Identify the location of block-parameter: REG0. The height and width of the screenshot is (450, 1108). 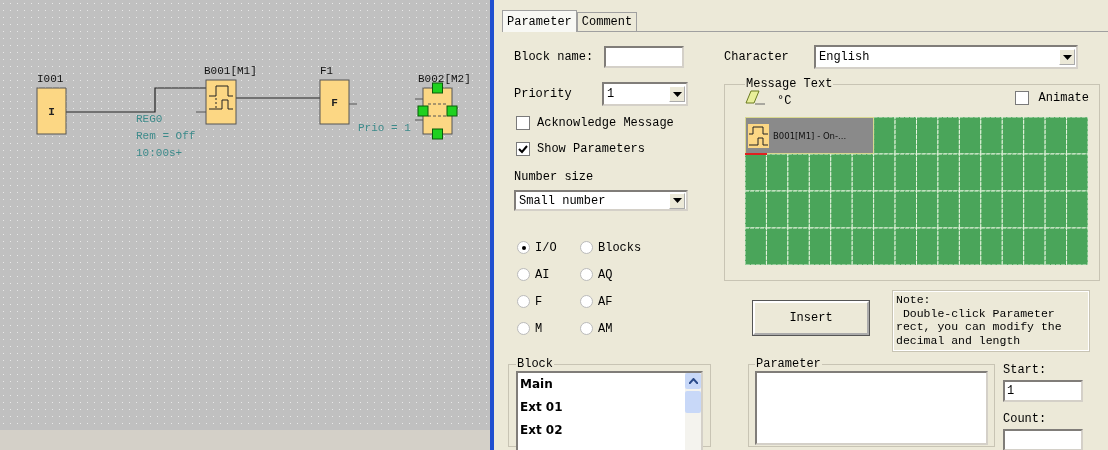
(149, 119).